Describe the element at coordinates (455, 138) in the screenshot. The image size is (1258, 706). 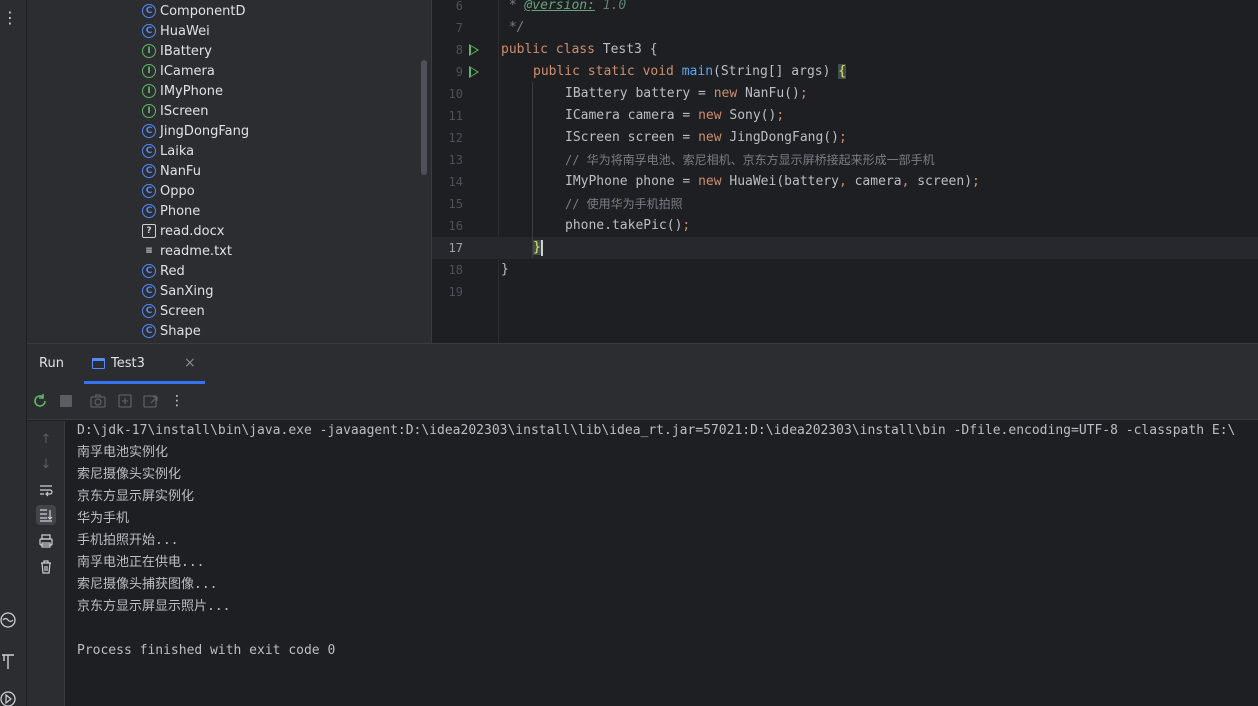
I see `line-number: 12` at that location.